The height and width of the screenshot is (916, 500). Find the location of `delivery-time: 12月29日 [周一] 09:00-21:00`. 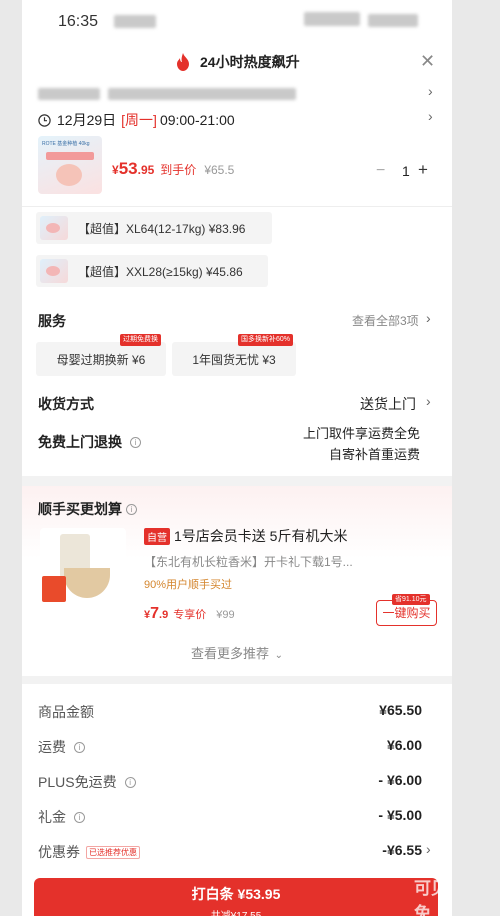

delivery-time: 12月29日 [周一] 09:00-21:00 is located at coordinates (136, 120).